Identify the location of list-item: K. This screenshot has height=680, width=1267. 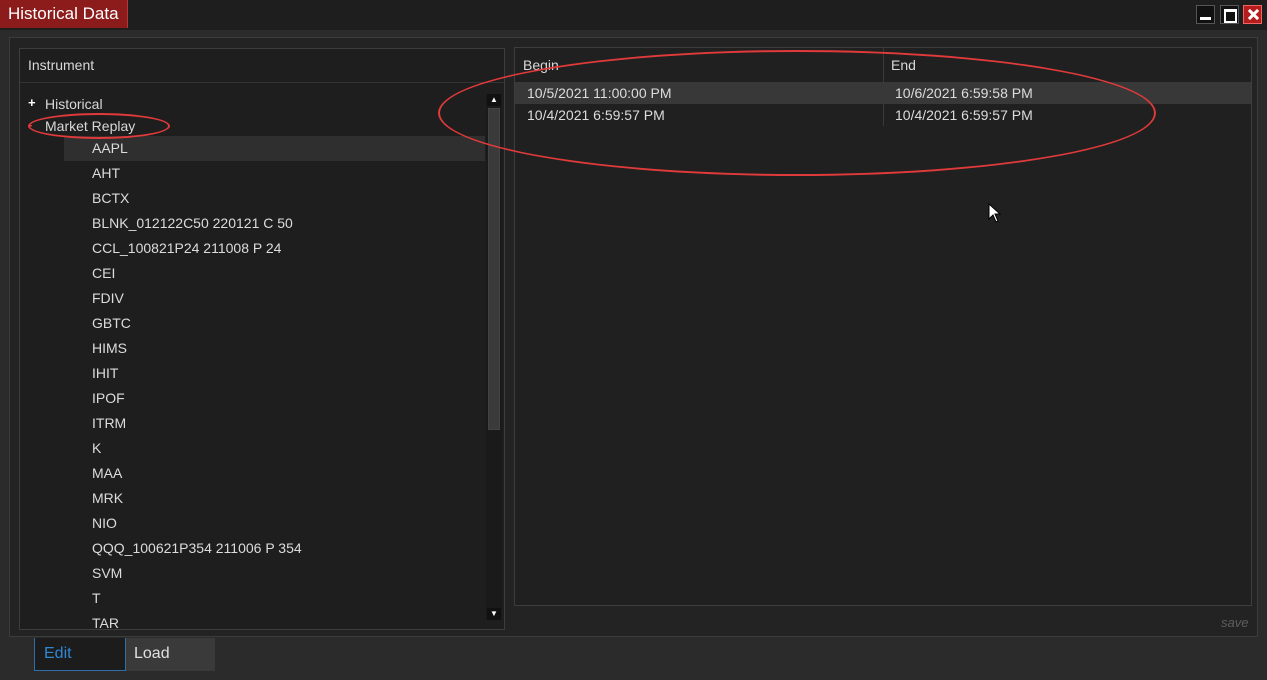
(274, 448).